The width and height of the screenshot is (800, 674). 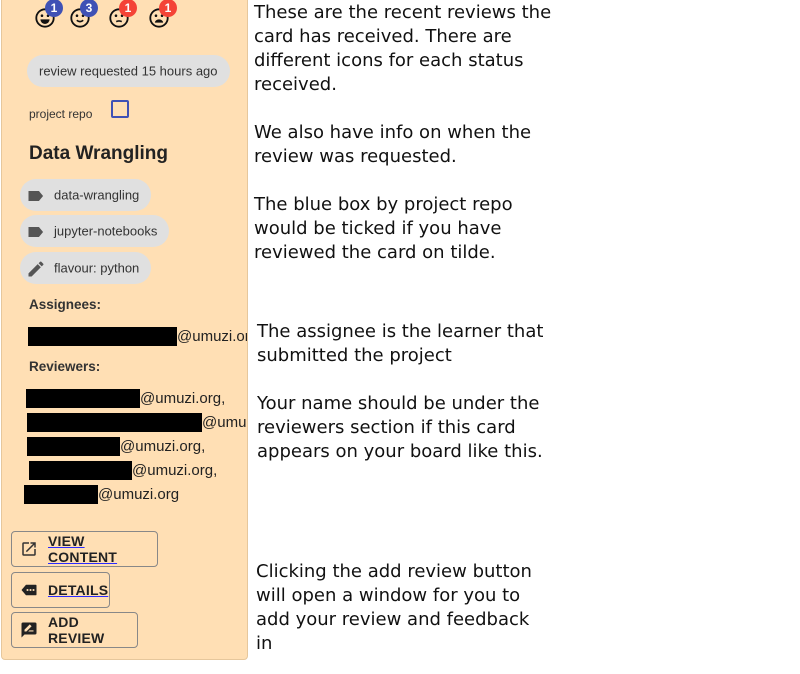 I want to click on review-status-satisfied: 3, so click(x=83, y=14).